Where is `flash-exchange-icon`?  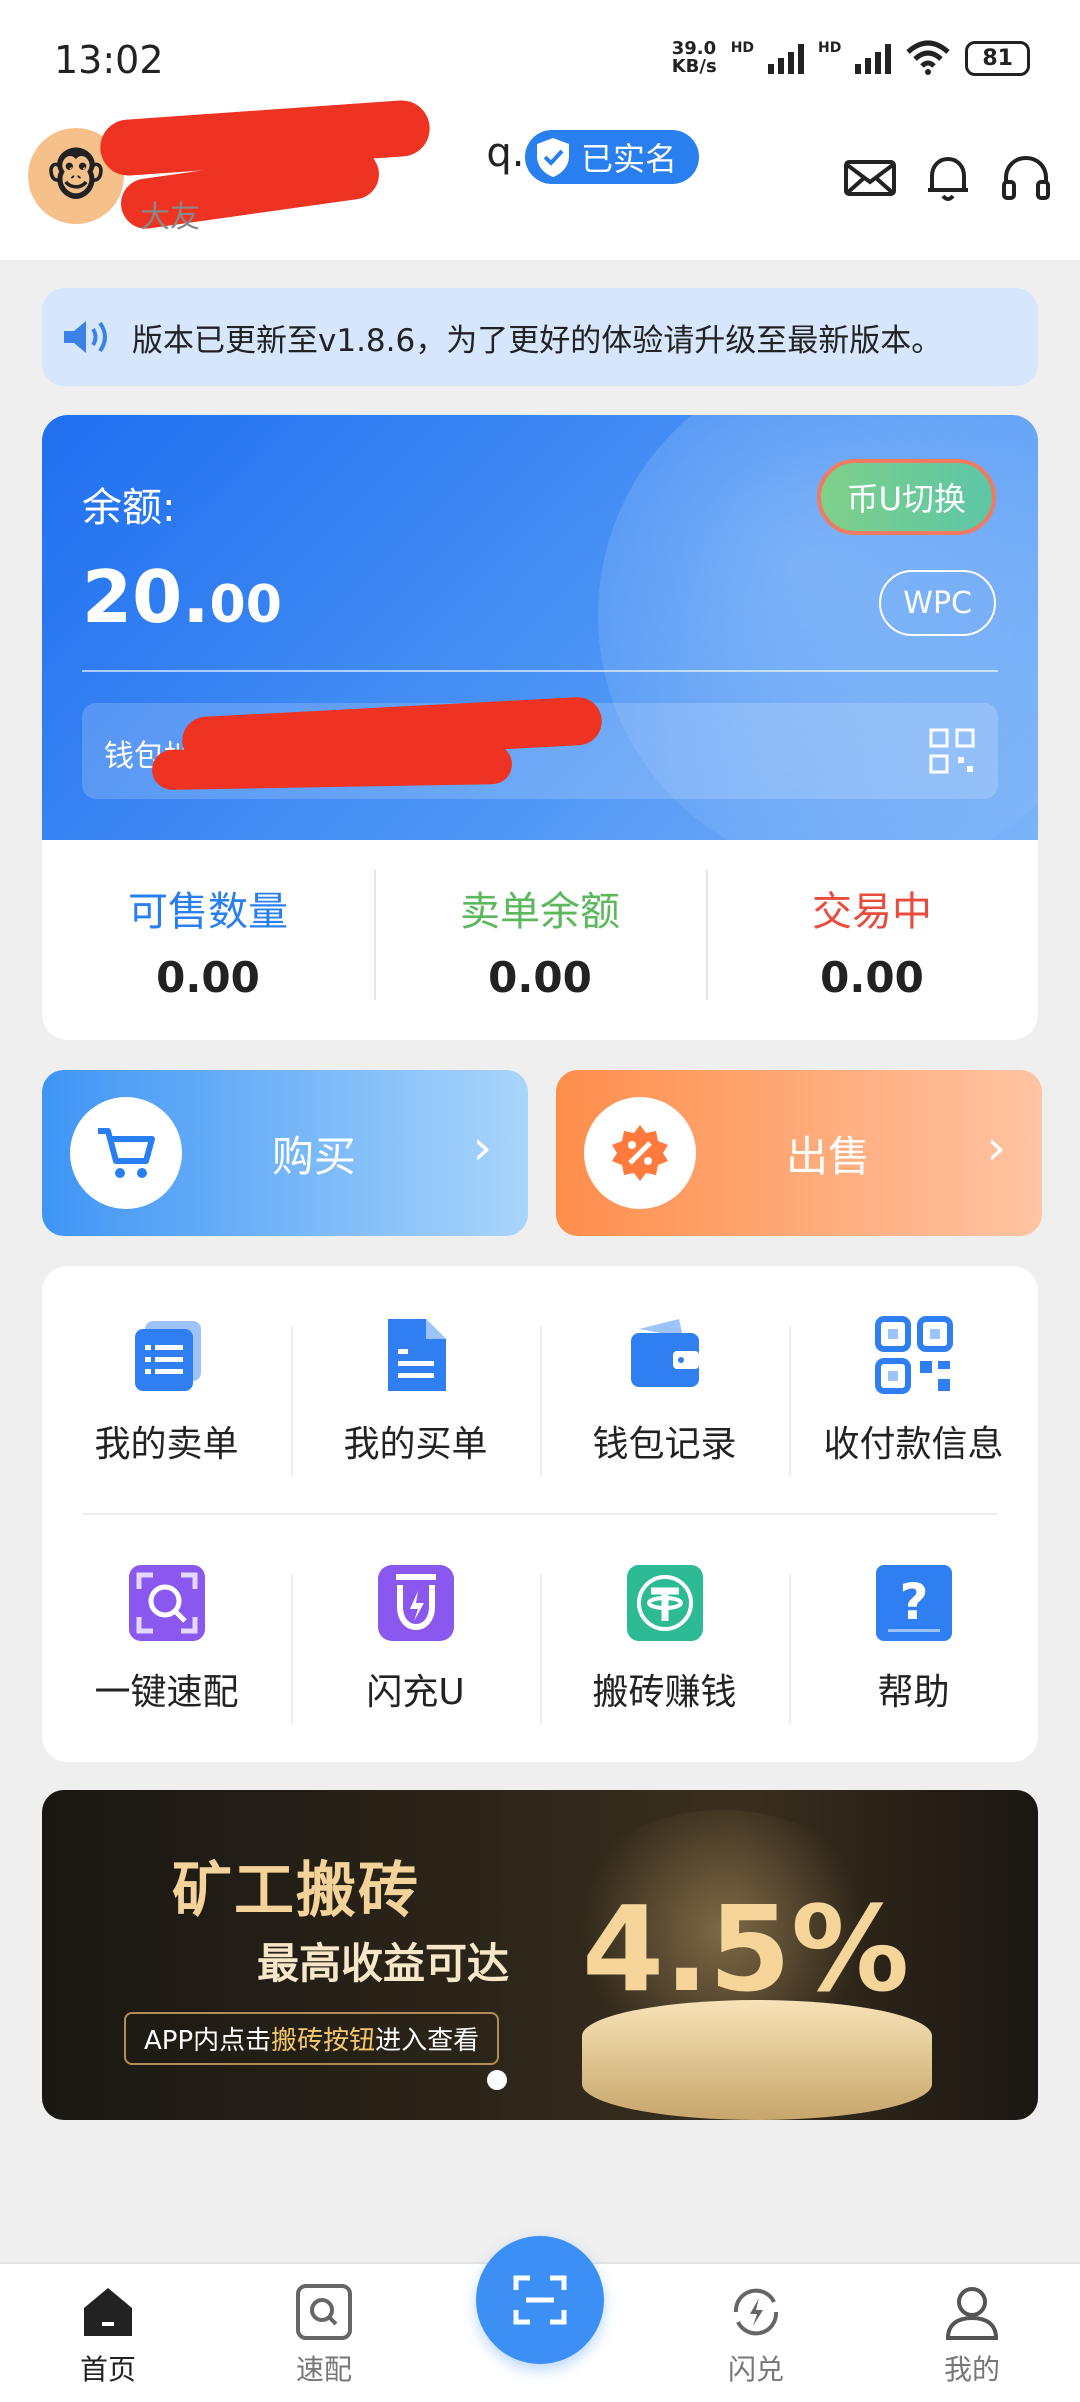 flash-exchange-icon is located at coordinates (756, 2312).